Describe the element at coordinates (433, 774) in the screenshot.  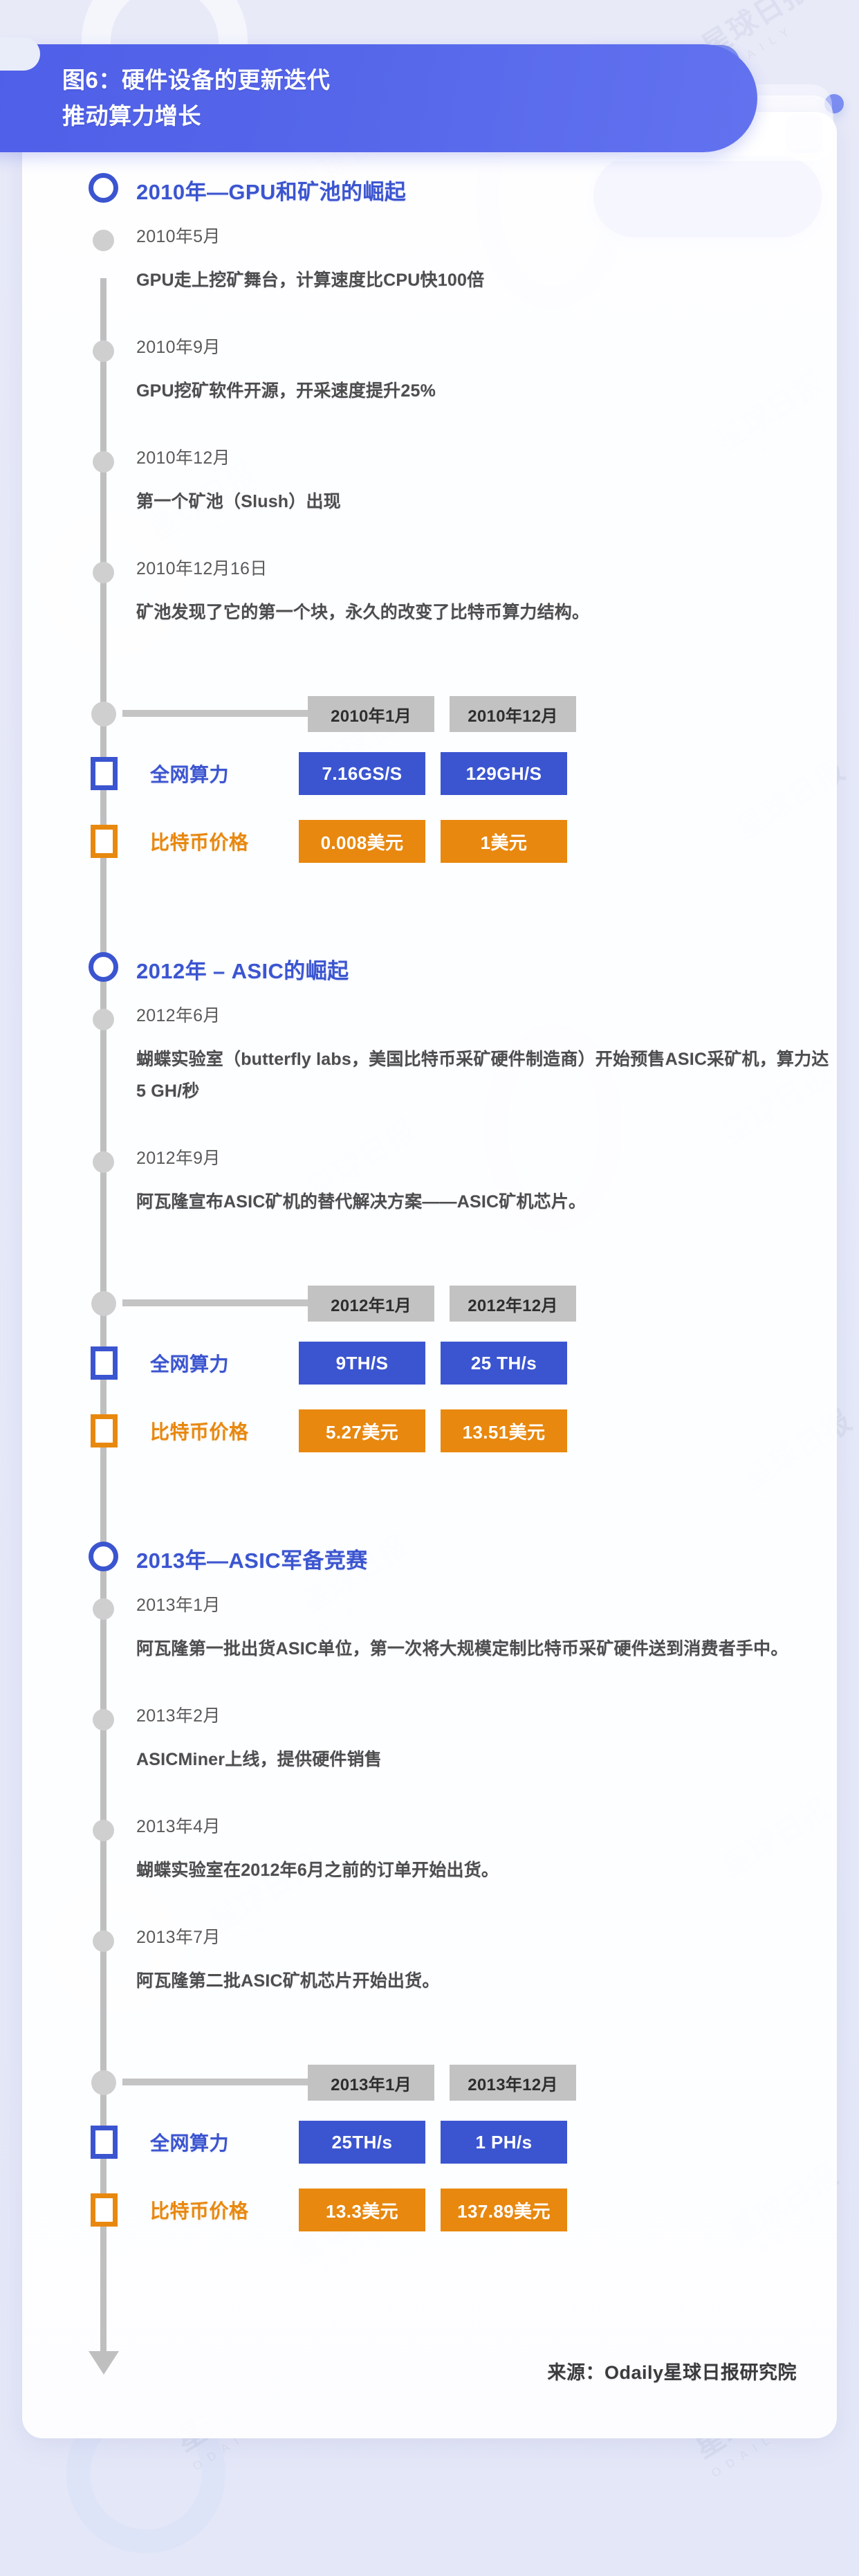
I see `metrics-row-values: 7.16GS/S 129GH/S` at that location.